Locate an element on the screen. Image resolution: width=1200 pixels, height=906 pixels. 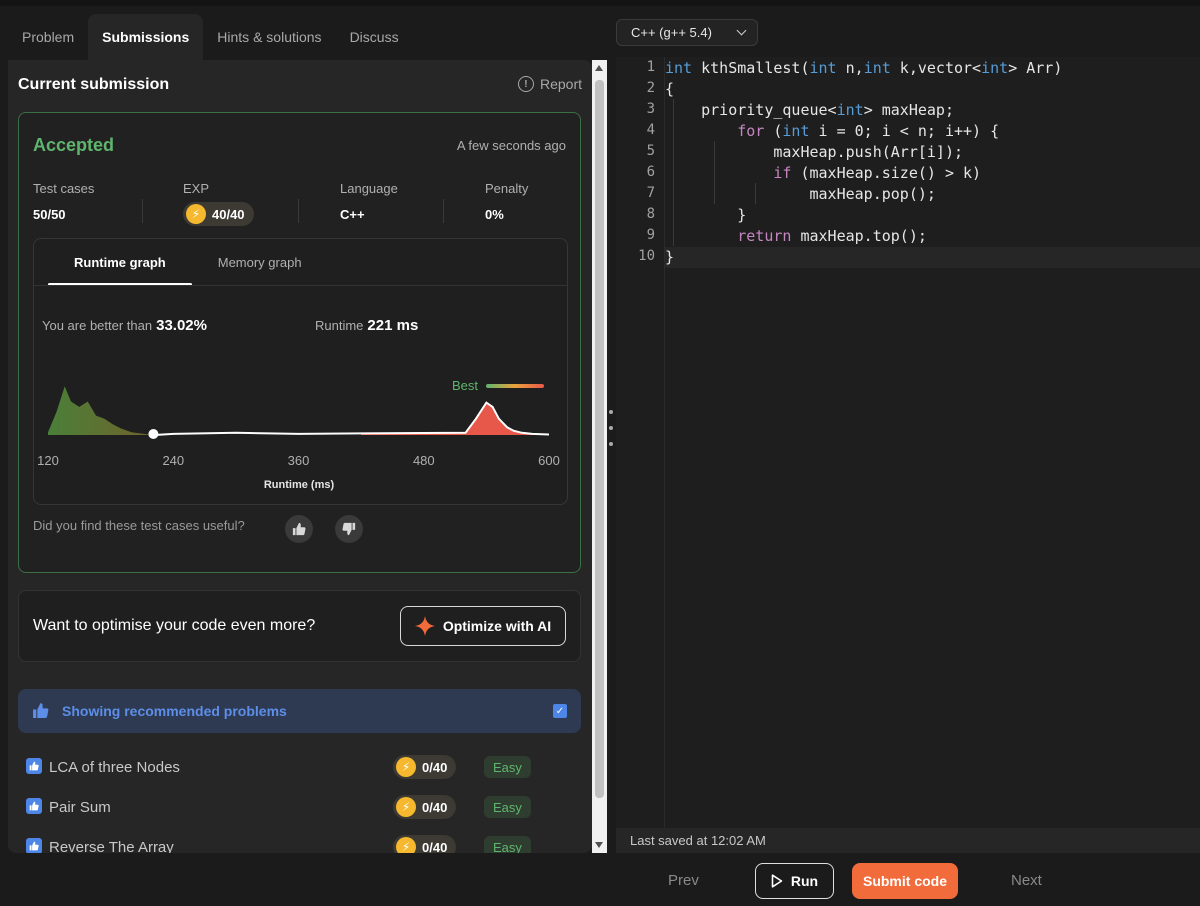
code-line: priority_queue<int> maxHeap; is located at coordinates (932, 110).